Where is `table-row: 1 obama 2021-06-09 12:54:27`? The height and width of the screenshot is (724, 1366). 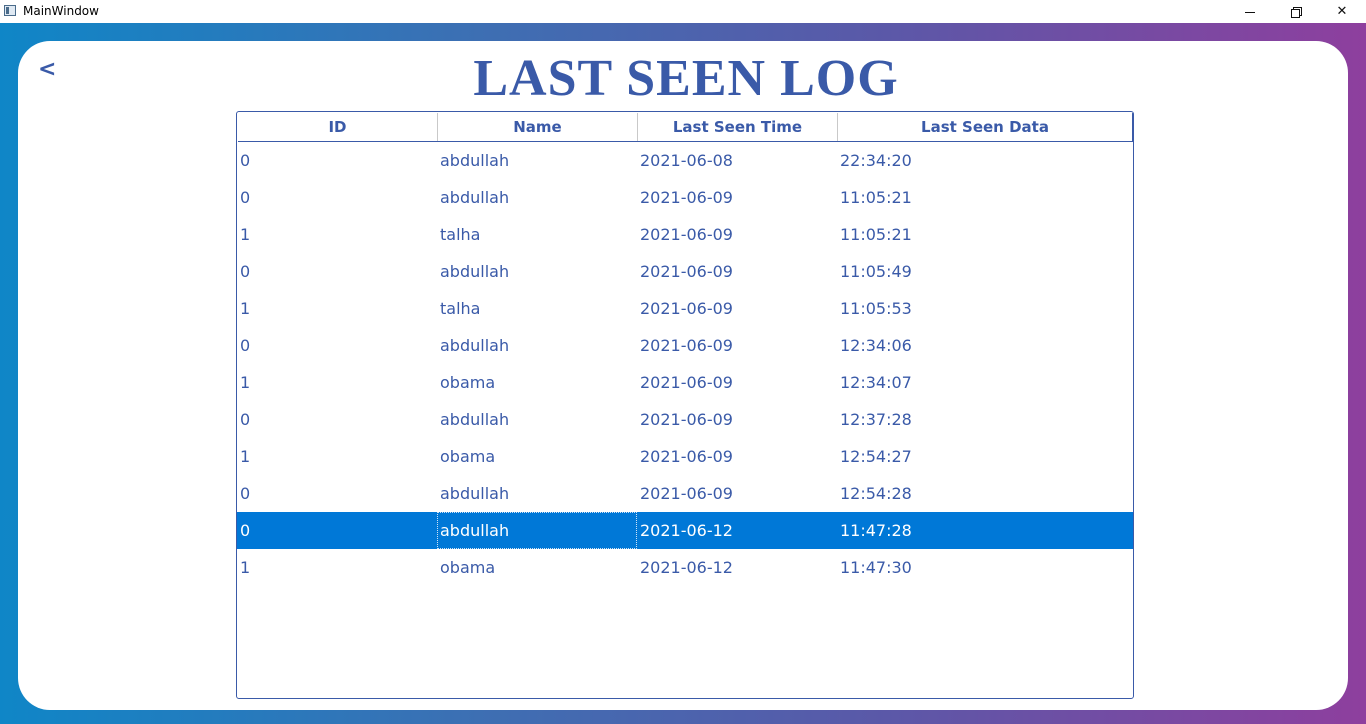
table-row: 1 obama 2021-06-09 12:54:27 is located at coordinates (685, 456).